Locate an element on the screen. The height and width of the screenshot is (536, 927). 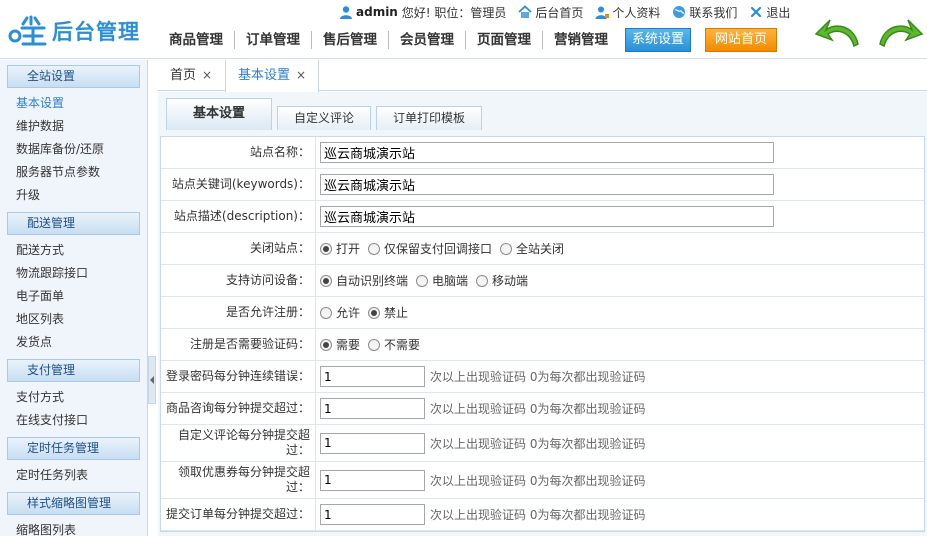
radio-label: 电脑端 is located at coordinates (450, 281).